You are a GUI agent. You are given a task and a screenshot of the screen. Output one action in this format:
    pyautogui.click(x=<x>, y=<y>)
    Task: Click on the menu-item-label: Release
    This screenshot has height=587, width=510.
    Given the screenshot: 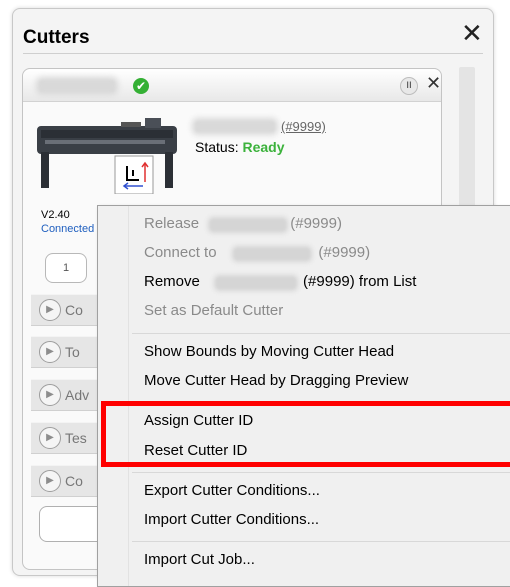 What is the action you would take?
    pyautogui.click(x=172, y=223)
    